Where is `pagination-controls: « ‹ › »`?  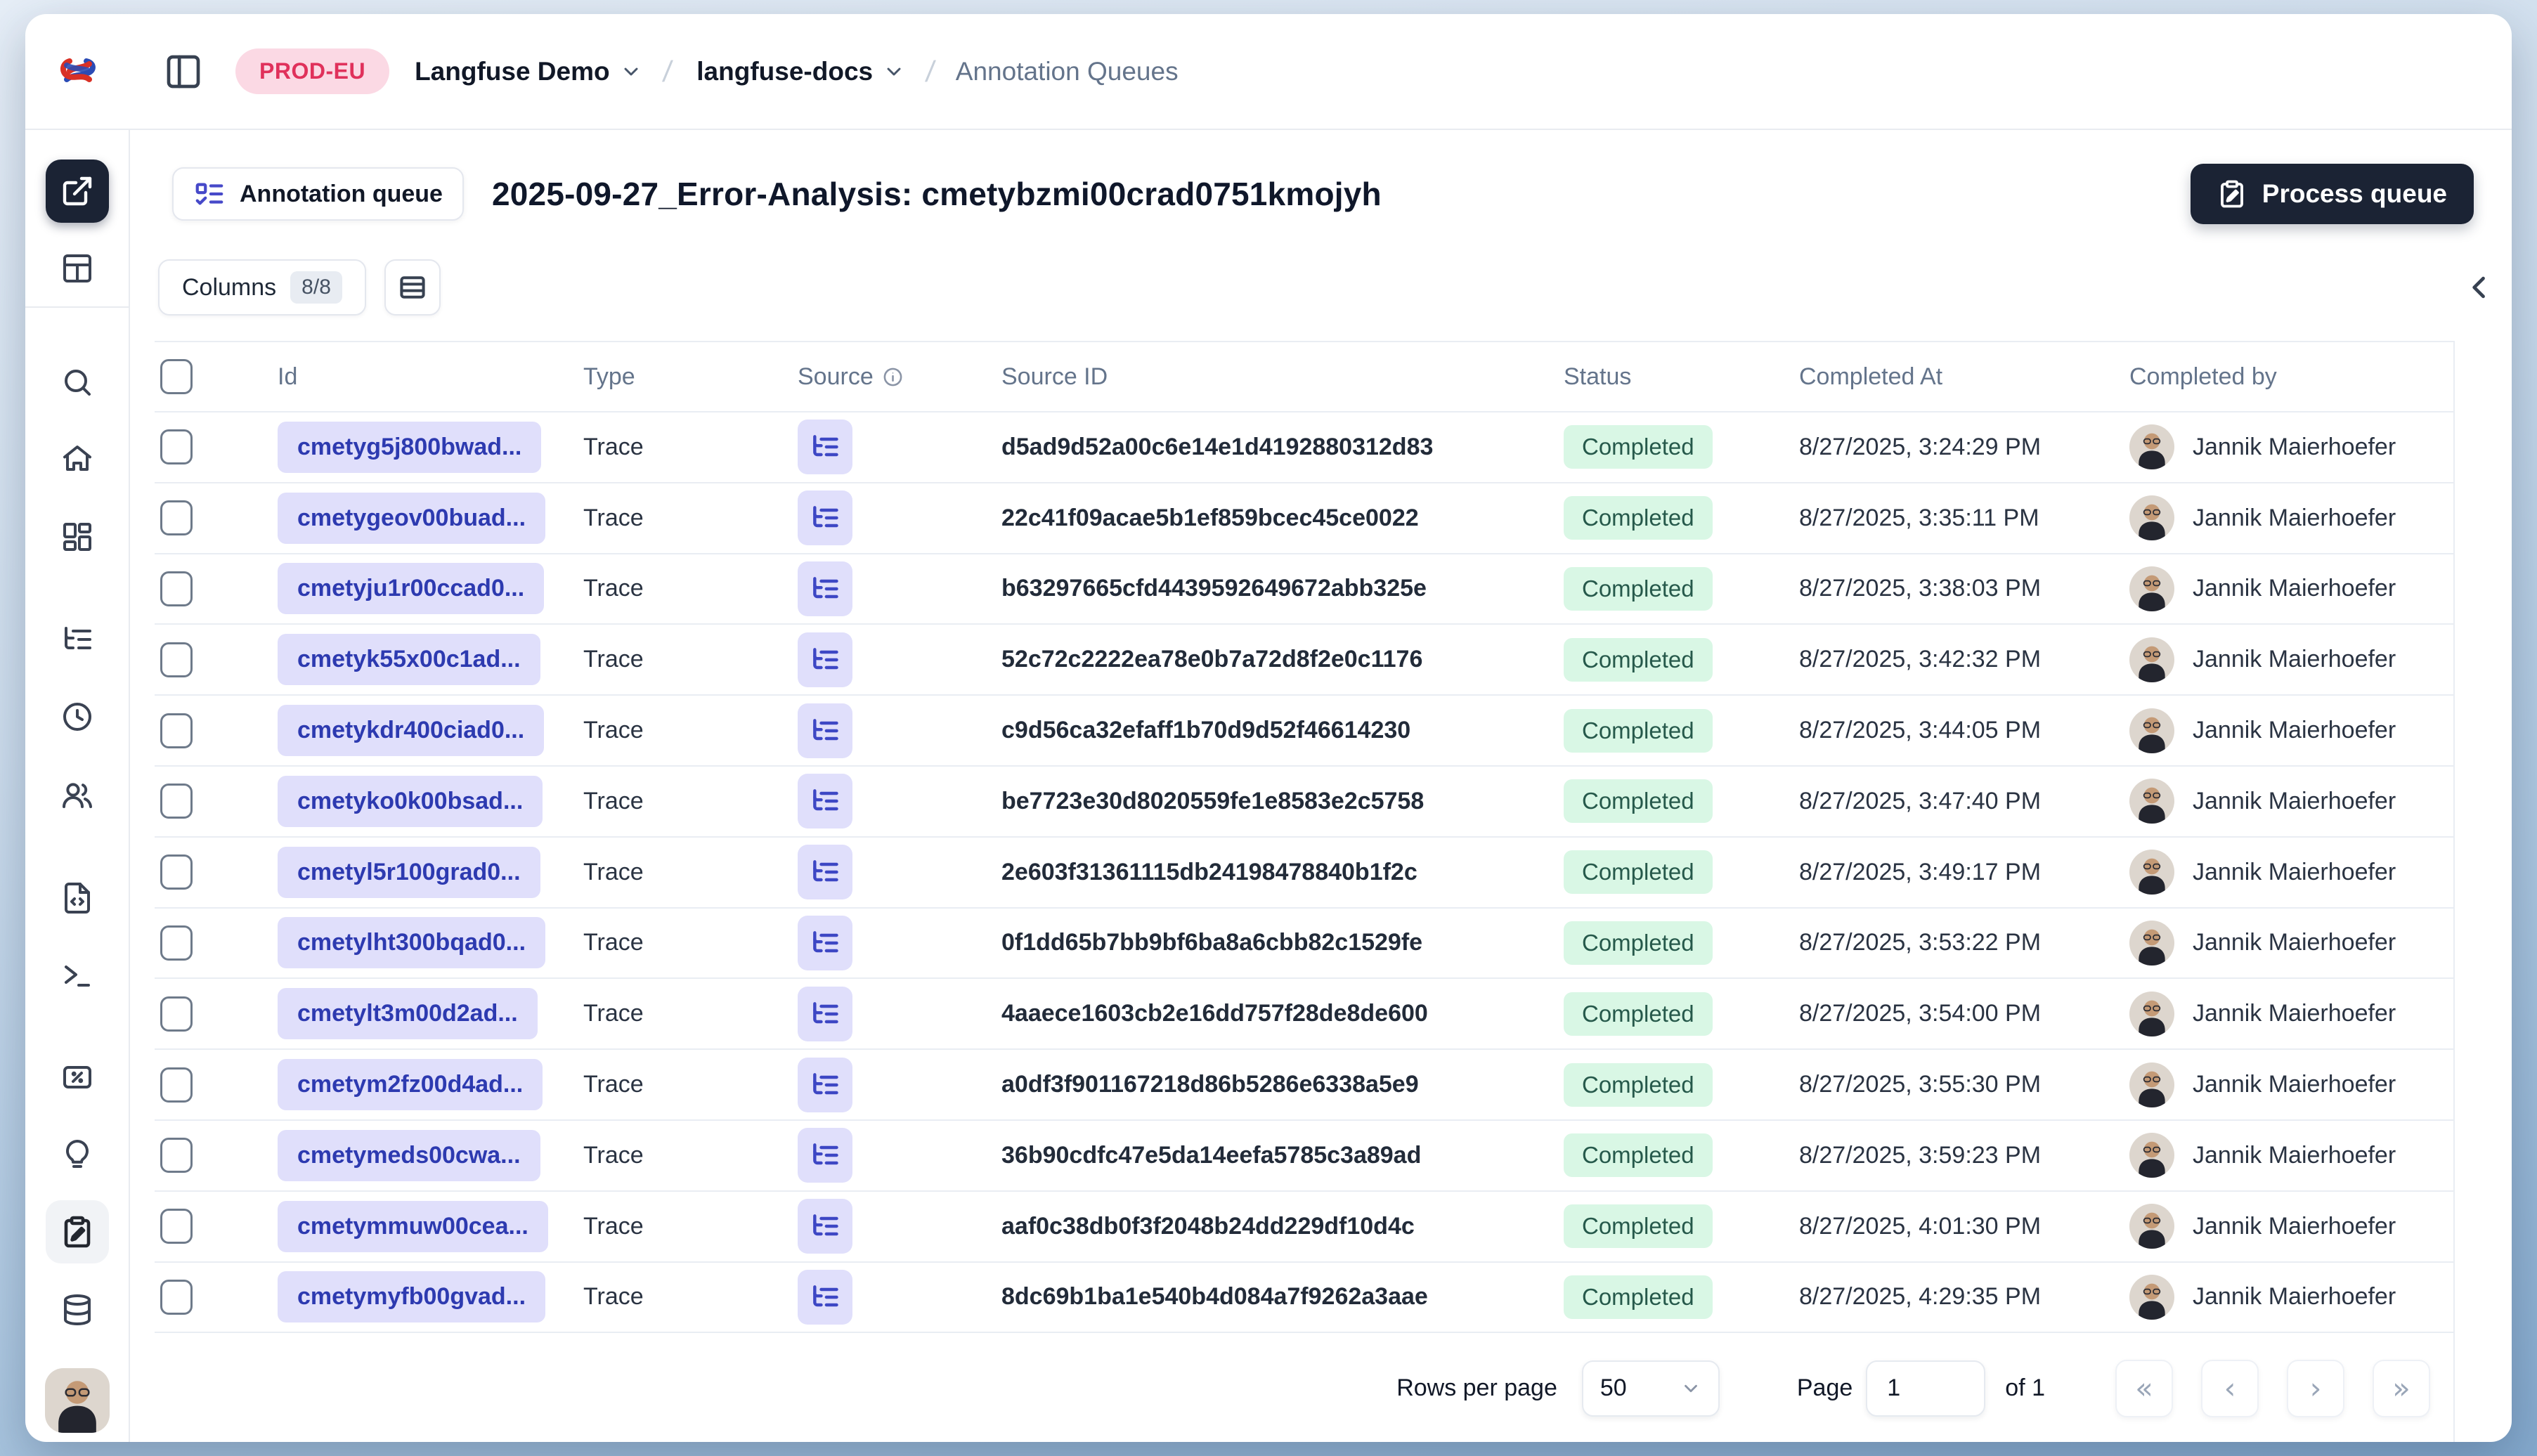 pagination-controls: « ‹ › » is located at coordinates (2273, 1388).